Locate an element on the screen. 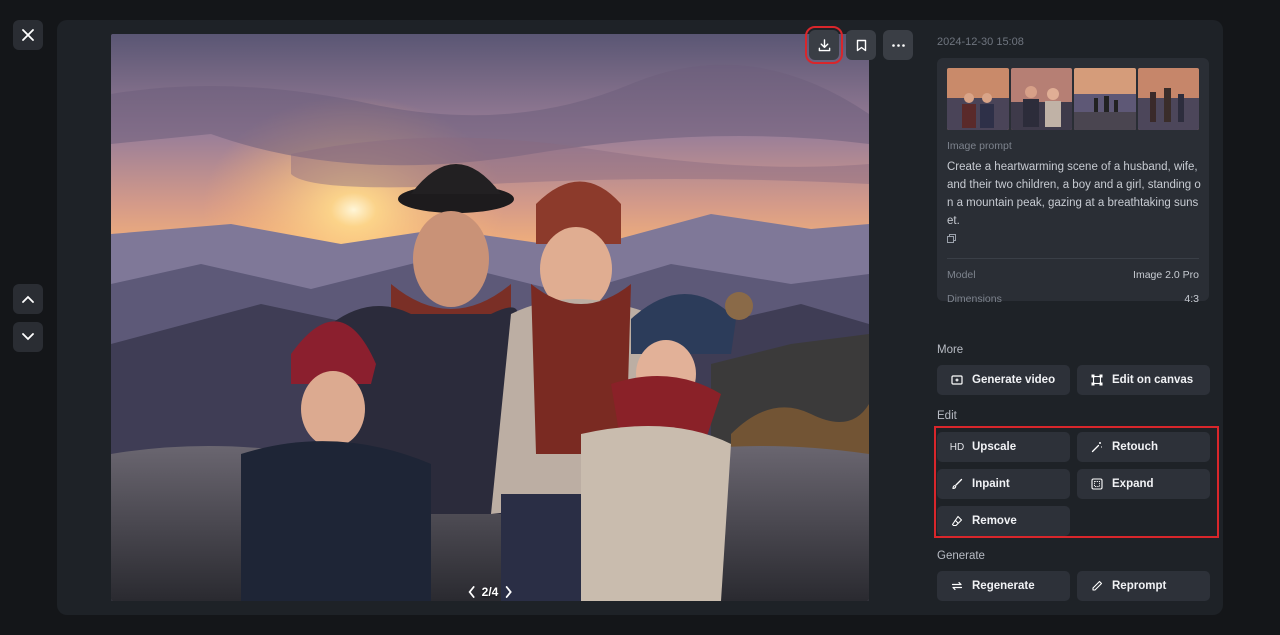 Image resolution: width=1280 pixels, height=635 pixels. image-pager: 2/4 is located at coordinates (490, 592).